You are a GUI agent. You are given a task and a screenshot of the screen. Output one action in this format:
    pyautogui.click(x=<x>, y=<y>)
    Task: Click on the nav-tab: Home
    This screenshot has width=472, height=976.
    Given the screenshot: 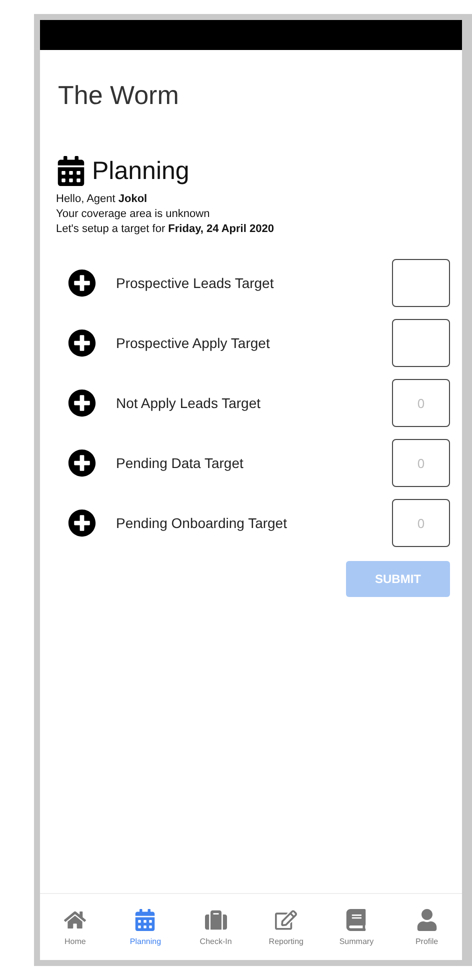 What is the action you would take?
    pyautogui.click(x=75, y=927)
    